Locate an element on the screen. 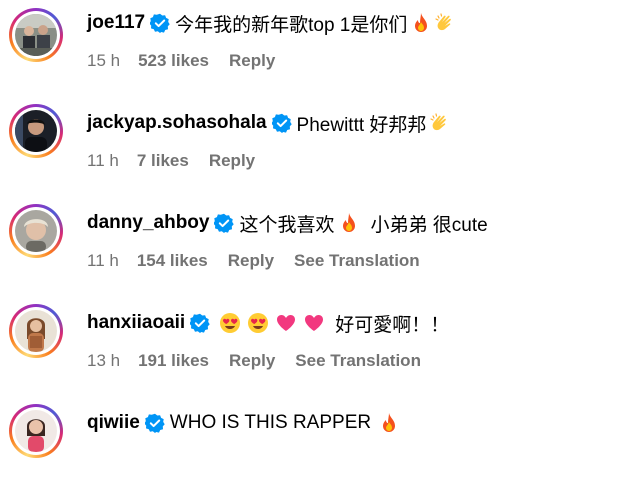  comment-header: jackyap.sohasohala Phewittt 好邦邦 is located at coordinates (269, 123).